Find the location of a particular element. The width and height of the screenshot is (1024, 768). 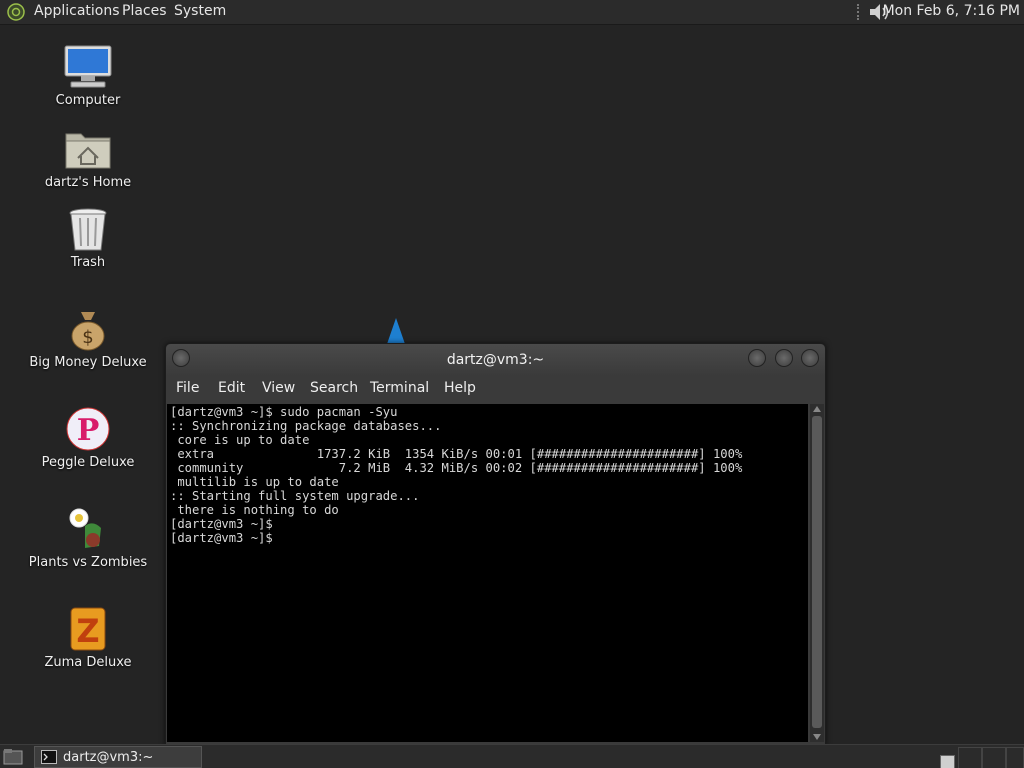

terminal-scrollbar is located at coordinates (817, 573).